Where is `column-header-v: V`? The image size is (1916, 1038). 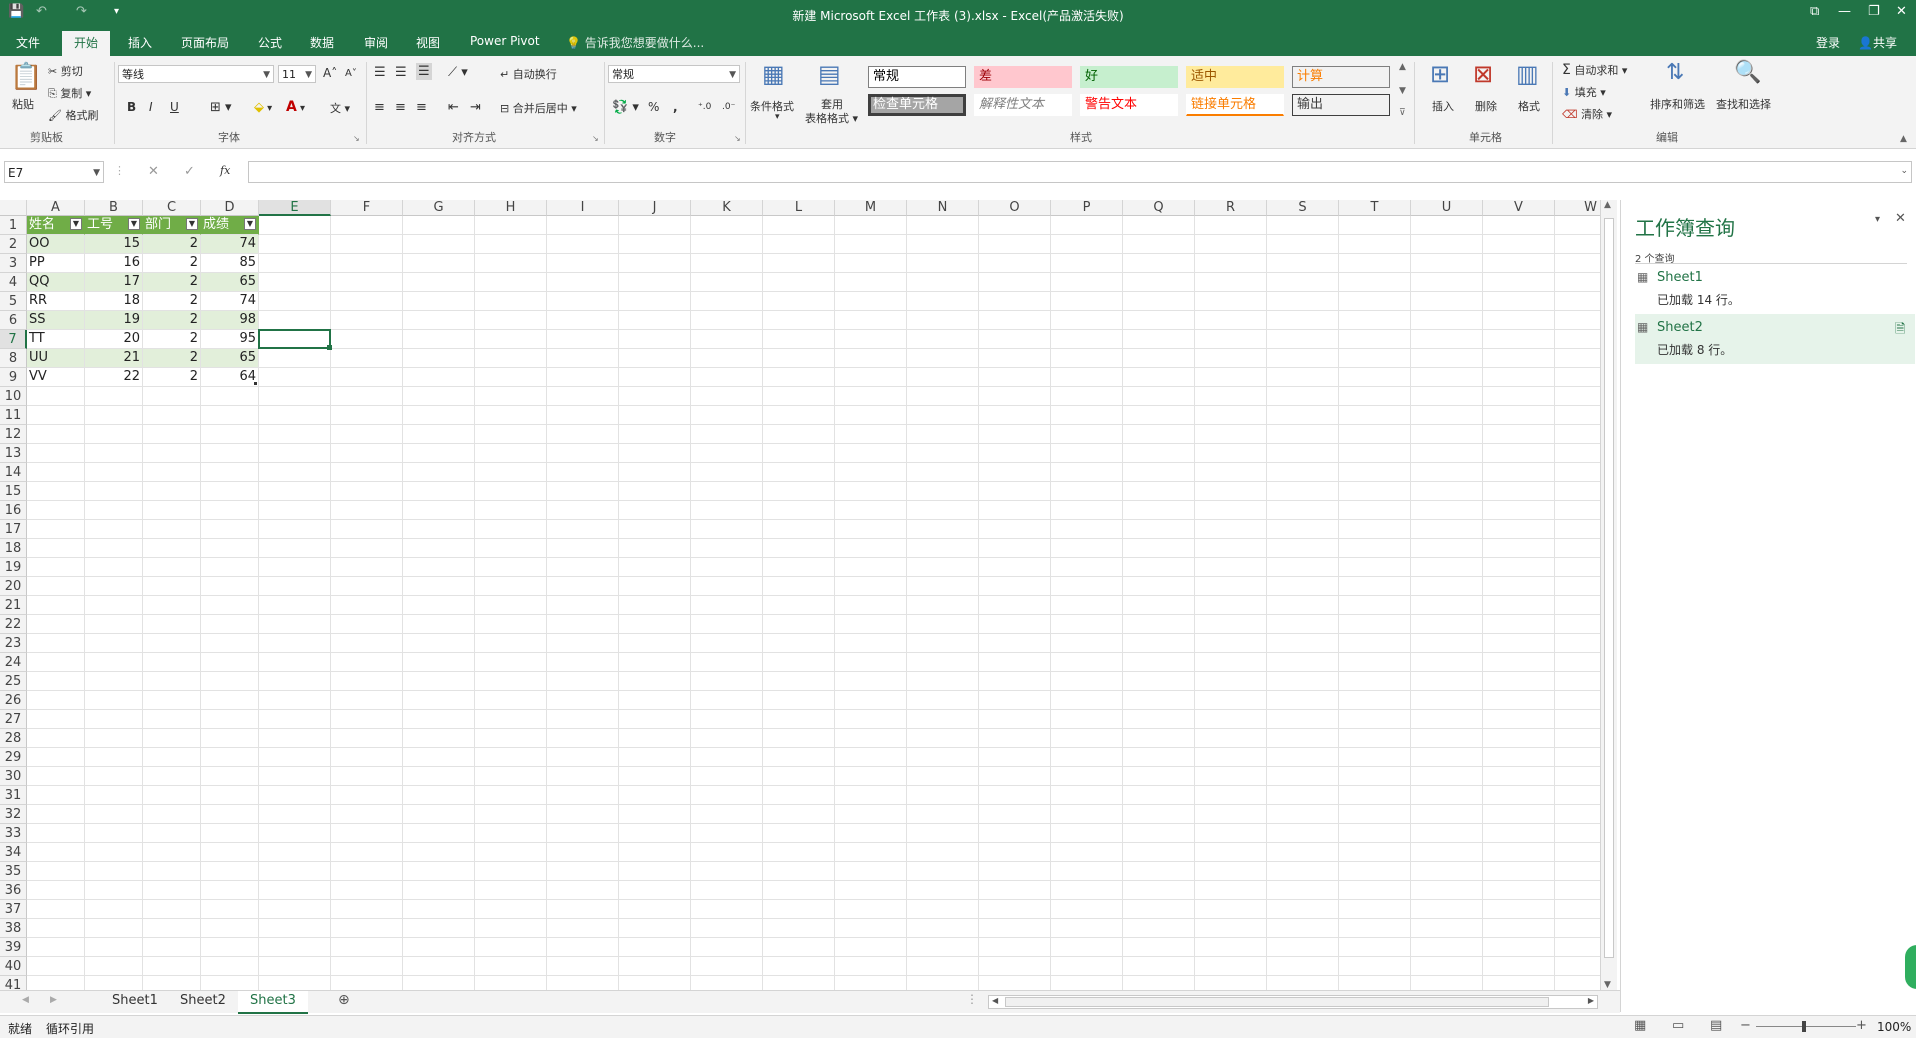 column-header-v: V is located at coordinates (1519, 208).